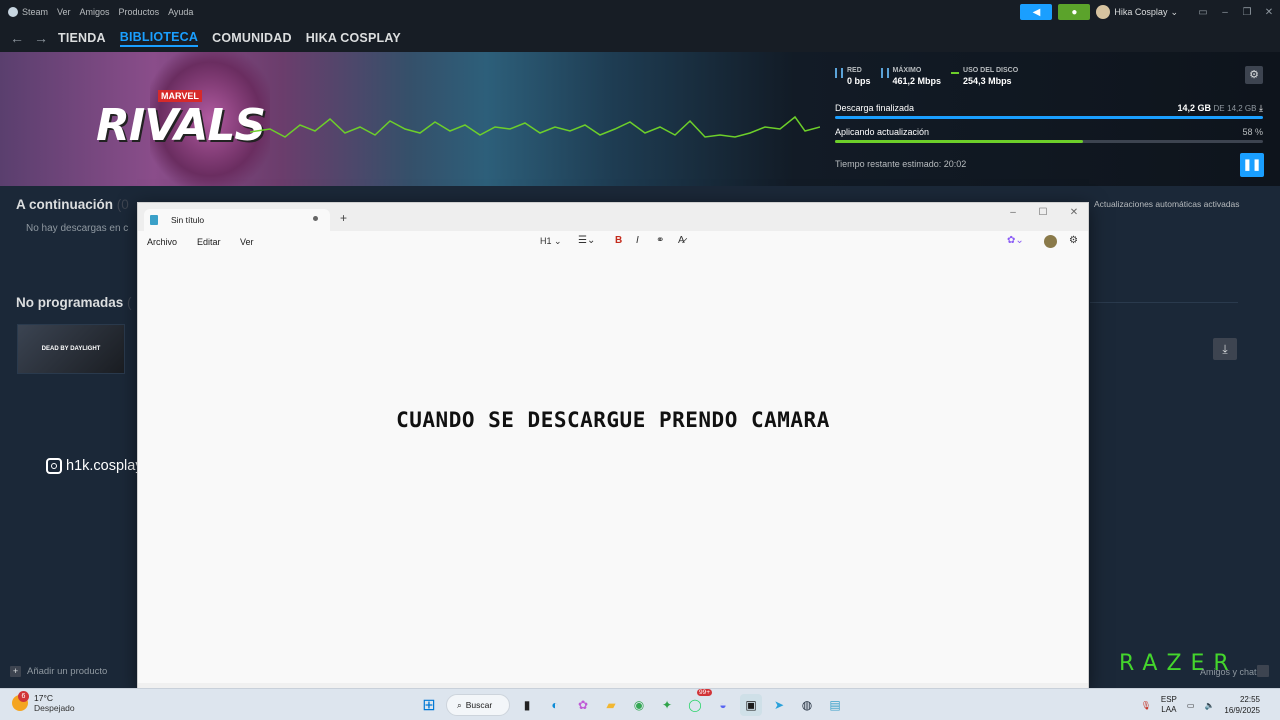 This screenshot has height=720, width=1280. Describe the element at coordinates (180, 12) in the screenshot. I see `menu-ayuda: Ayuda` at that location.